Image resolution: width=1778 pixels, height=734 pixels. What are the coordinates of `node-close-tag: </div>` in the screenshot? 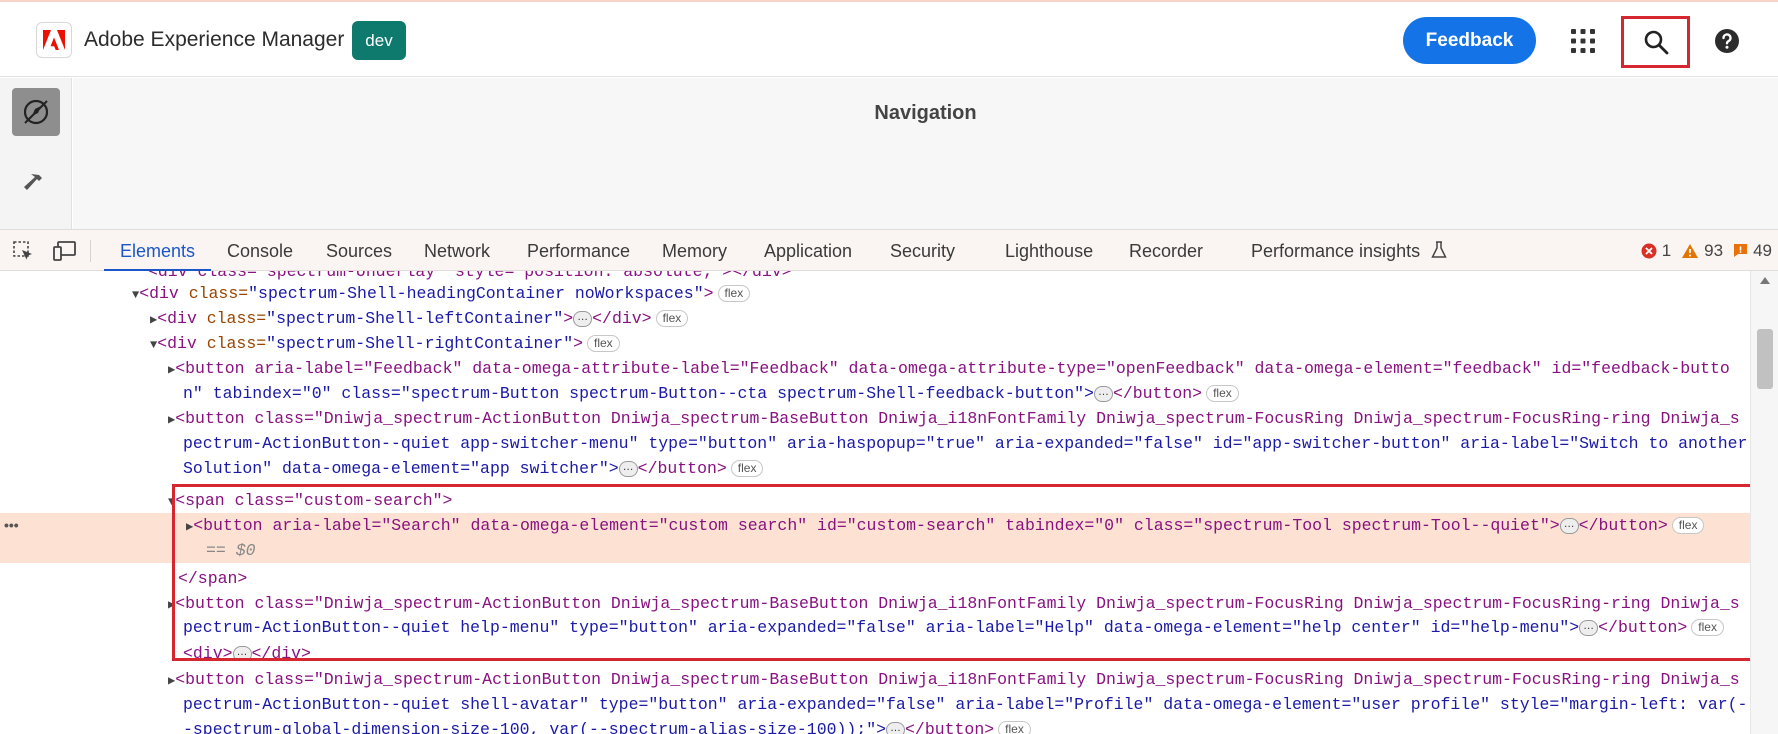 It's located at (622, 318).